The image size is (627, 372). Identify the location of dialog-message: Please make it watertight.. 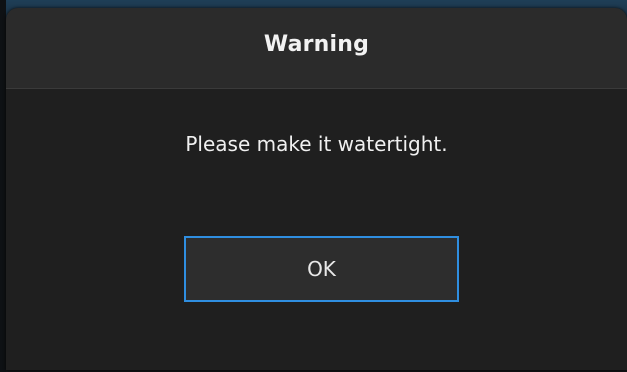
(316, 144).